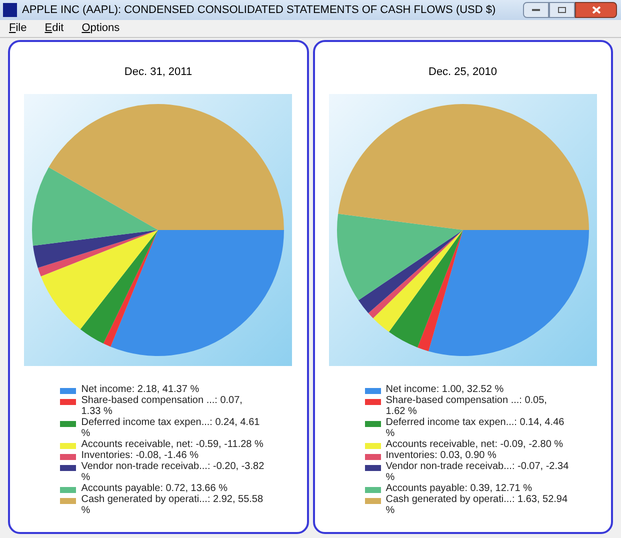 This screenshot has width=621, height=538. What do you see at coordinates (476, 427) in the screenshot?
I see `legend-label: Deferred income tax expen...: 0.14, 4.46 %` at bounding box center [476, 427].